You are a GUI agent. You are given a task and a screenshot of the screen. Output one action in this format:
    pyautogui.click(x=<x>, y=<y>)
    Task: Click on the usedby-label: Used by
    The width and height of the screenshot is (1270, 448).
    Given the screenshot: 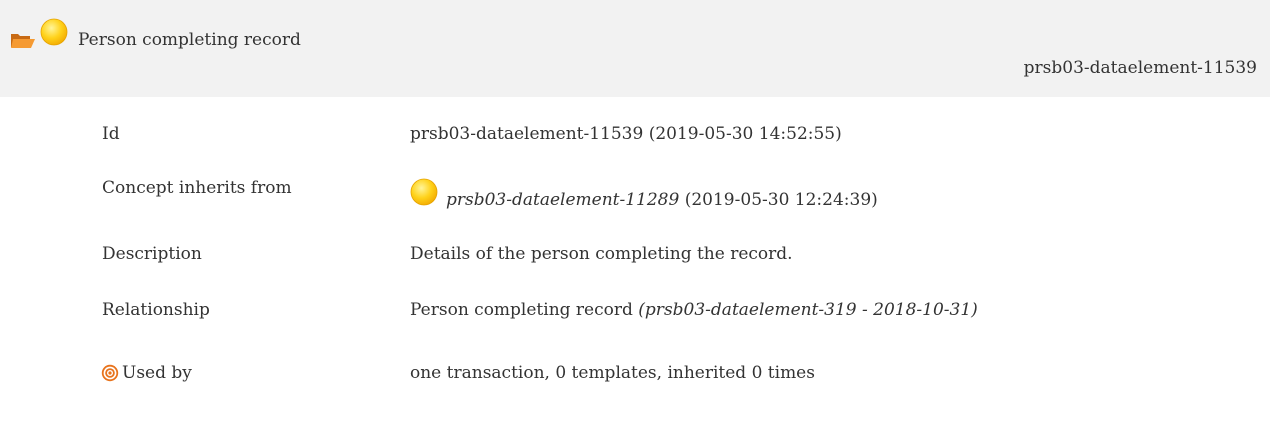 What is the action you would take?
    pyautogui.click(x=157, y=373)
    